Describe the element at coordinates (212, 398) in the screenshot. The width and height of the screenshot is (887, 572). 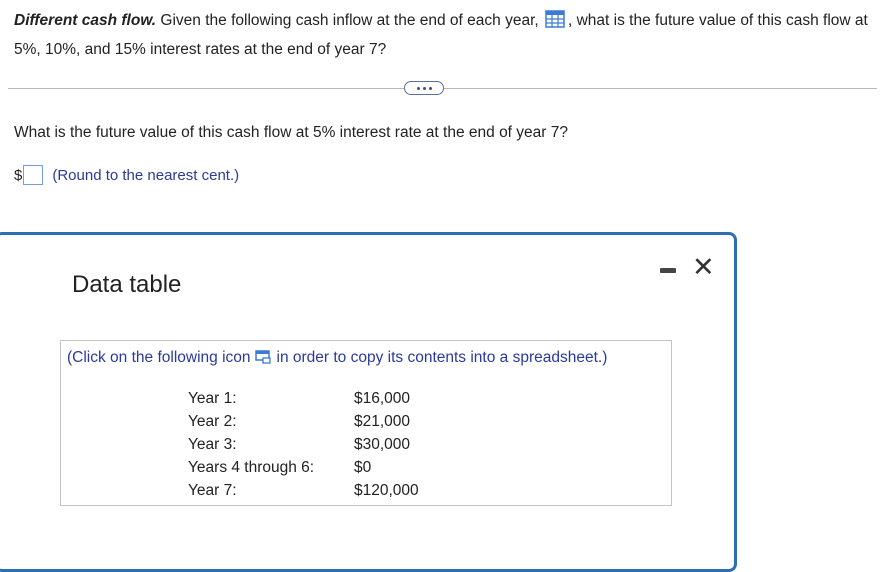
I see `row-label: Year 1:` at that location.